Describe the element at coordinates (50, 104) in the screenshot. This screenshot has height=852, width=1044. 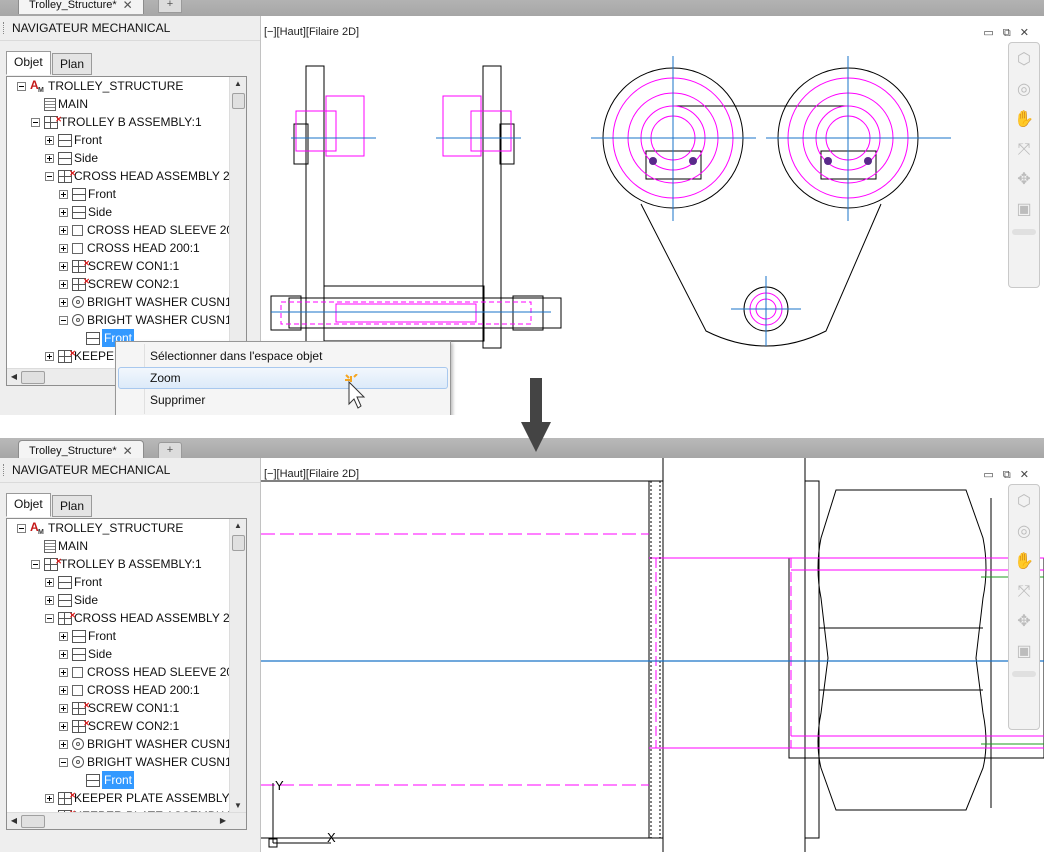
I see `model-icon` at that location.